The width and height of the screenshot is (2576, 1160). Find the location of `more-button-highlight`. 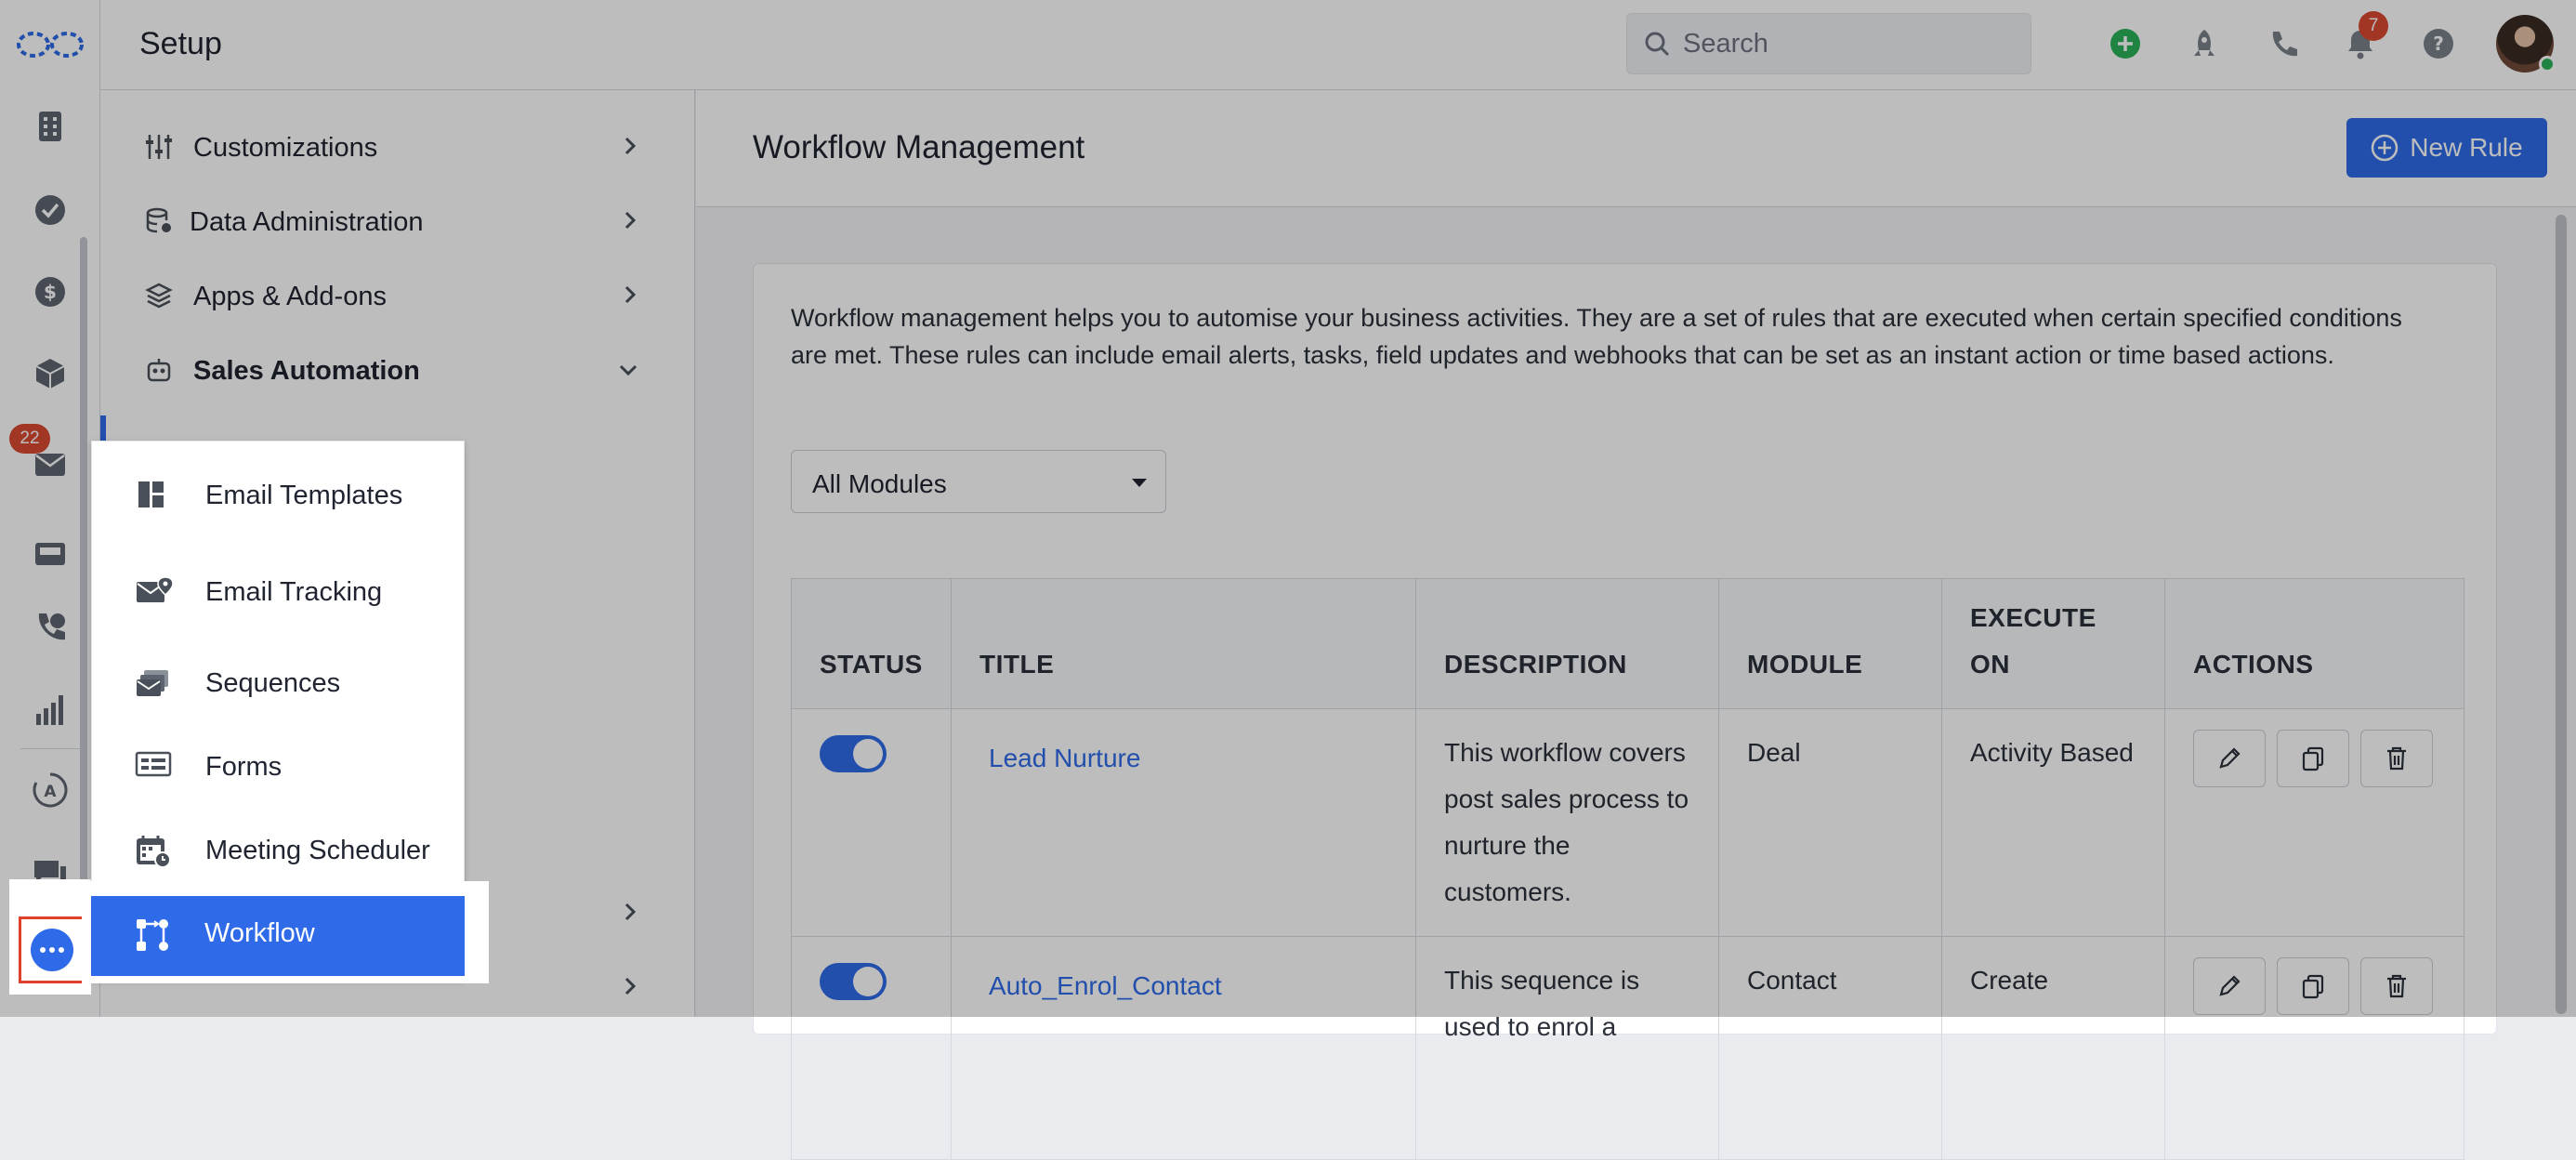

more-button-highlight is located at coordinates (50, 937).